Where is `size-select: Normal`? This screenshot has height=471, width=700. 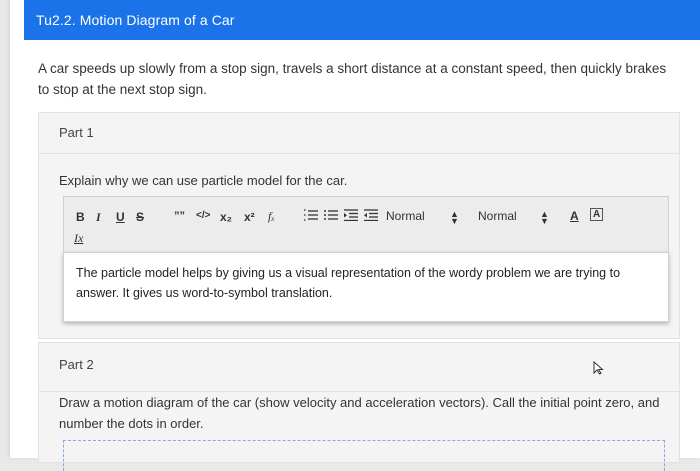 size-select: Normal is located at coordinates (497, 216).